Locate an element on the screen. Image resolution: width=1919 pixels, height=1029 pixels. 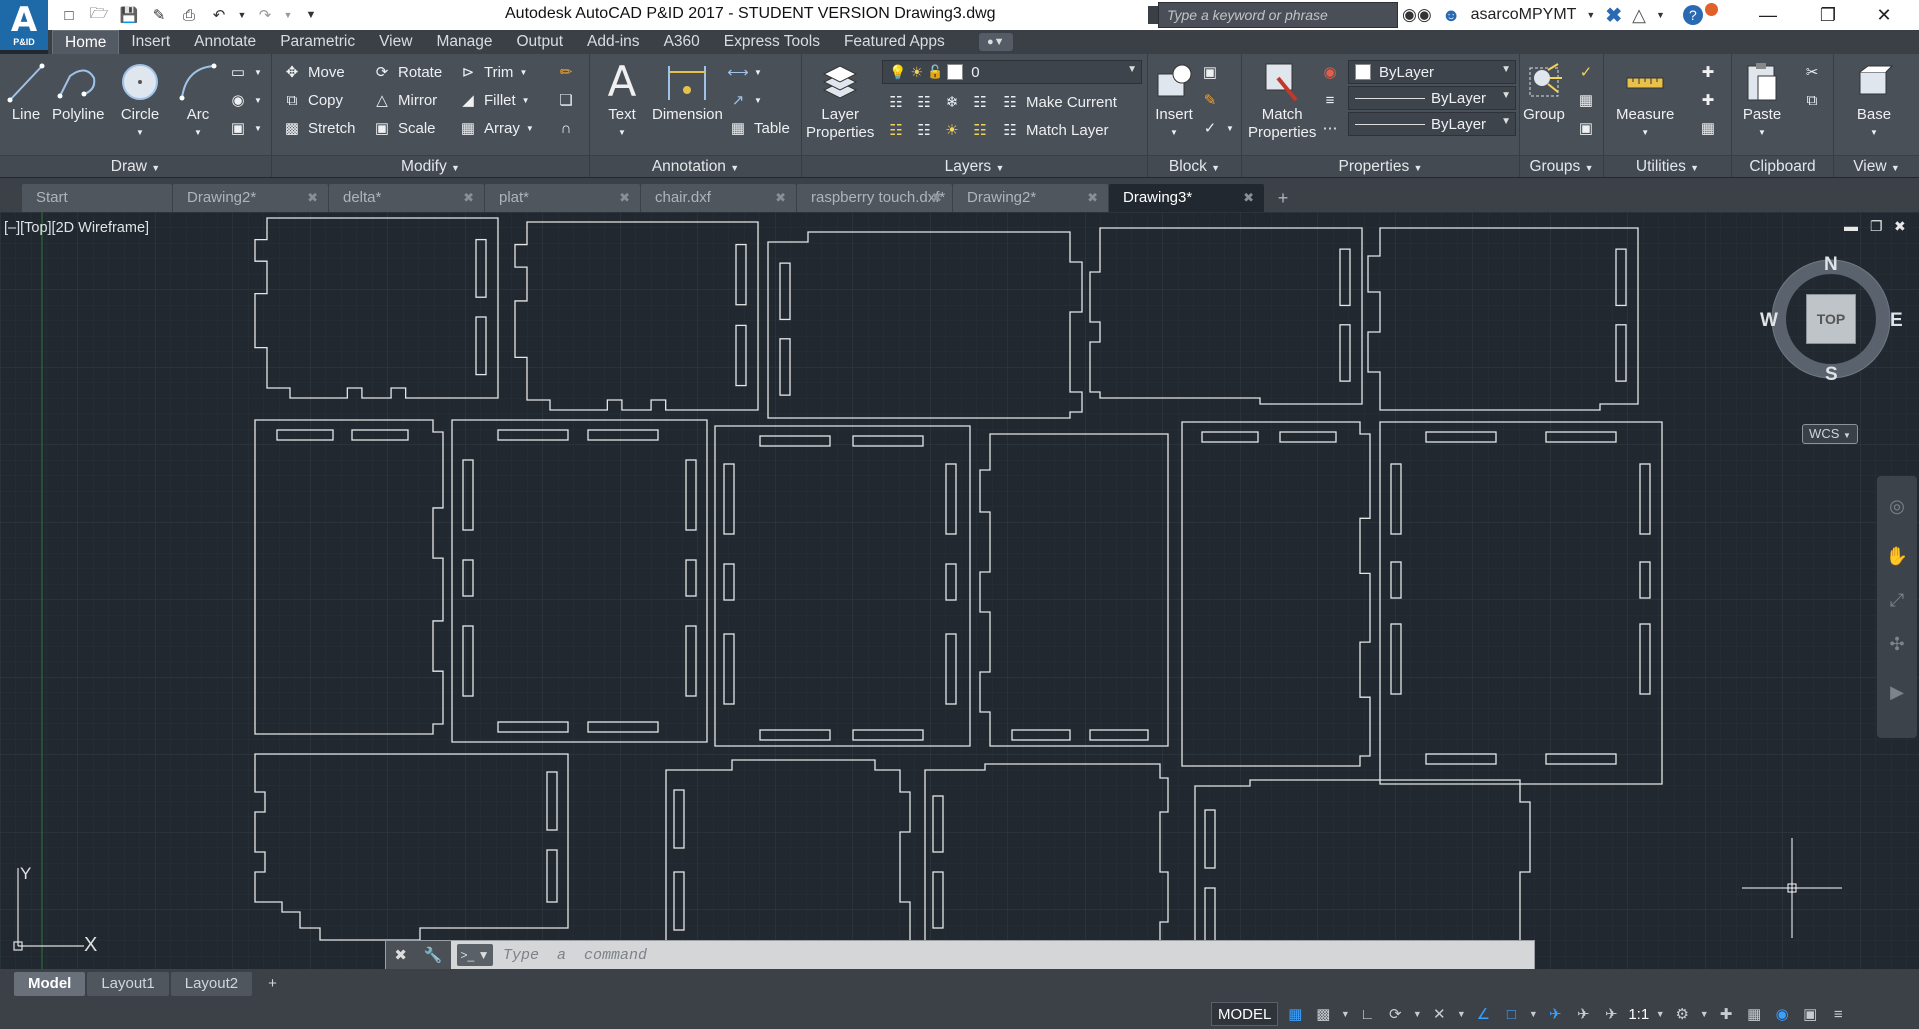
circle-dropdown-icon: ▼ is located at coordinates (140, 133).